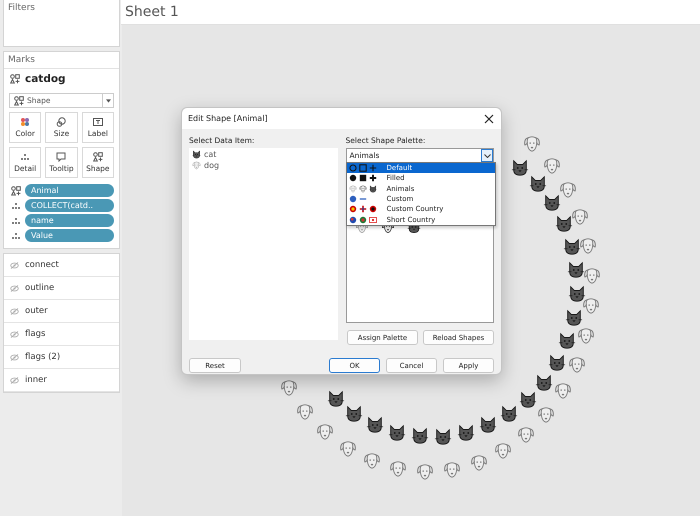 This screenshot has width=700, height=516. I want to click on layer-label: flags (2), so click(42, 357).